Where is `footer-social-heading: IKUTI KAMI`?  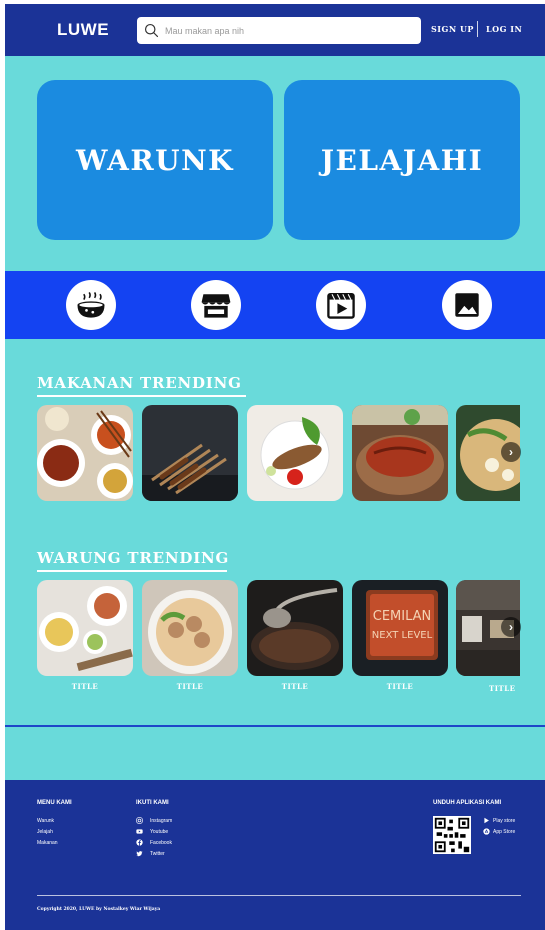
footer-social-heading: IKUTI KAMI is located at coordinates (152, 803).